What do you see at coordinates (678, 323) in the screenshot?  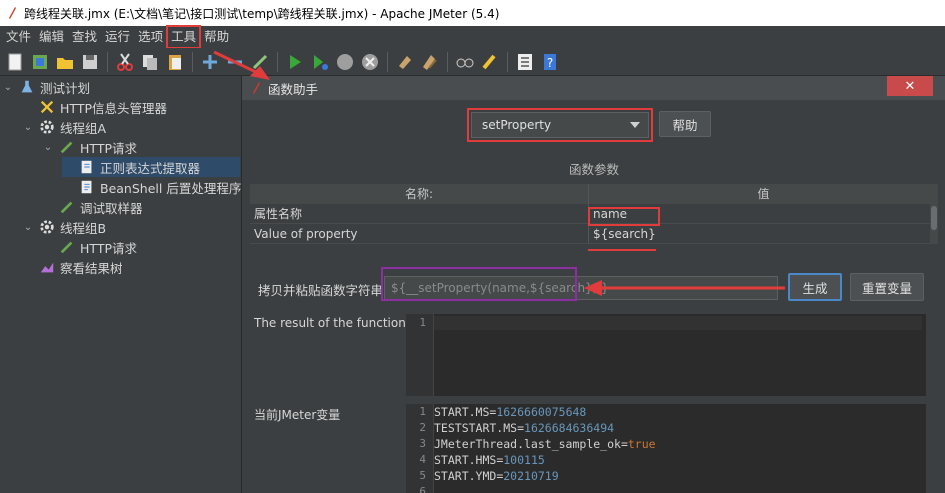 I see `current-line` at bounding box center [678, 323].